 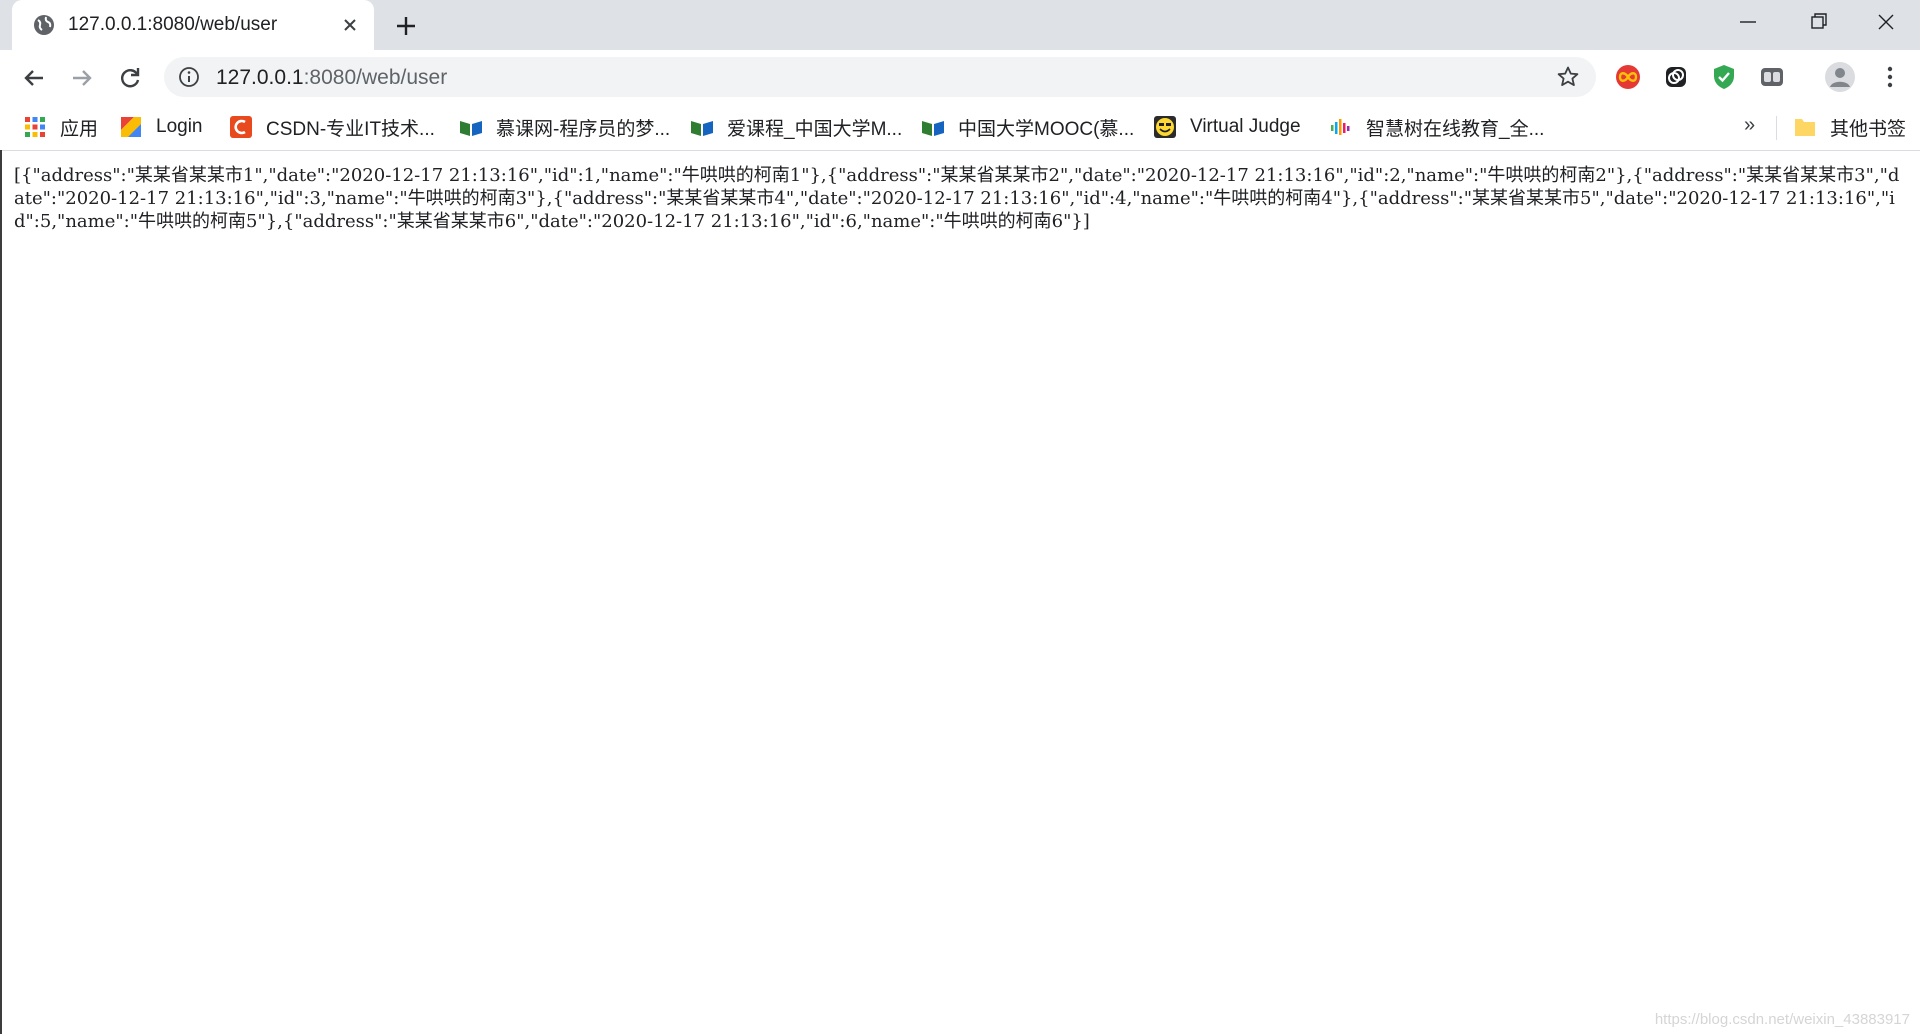 What do you see at coordinates (1776, 128) in the screenshot?
I see `bookmarks-divider` at bounding box center [1776, 128].